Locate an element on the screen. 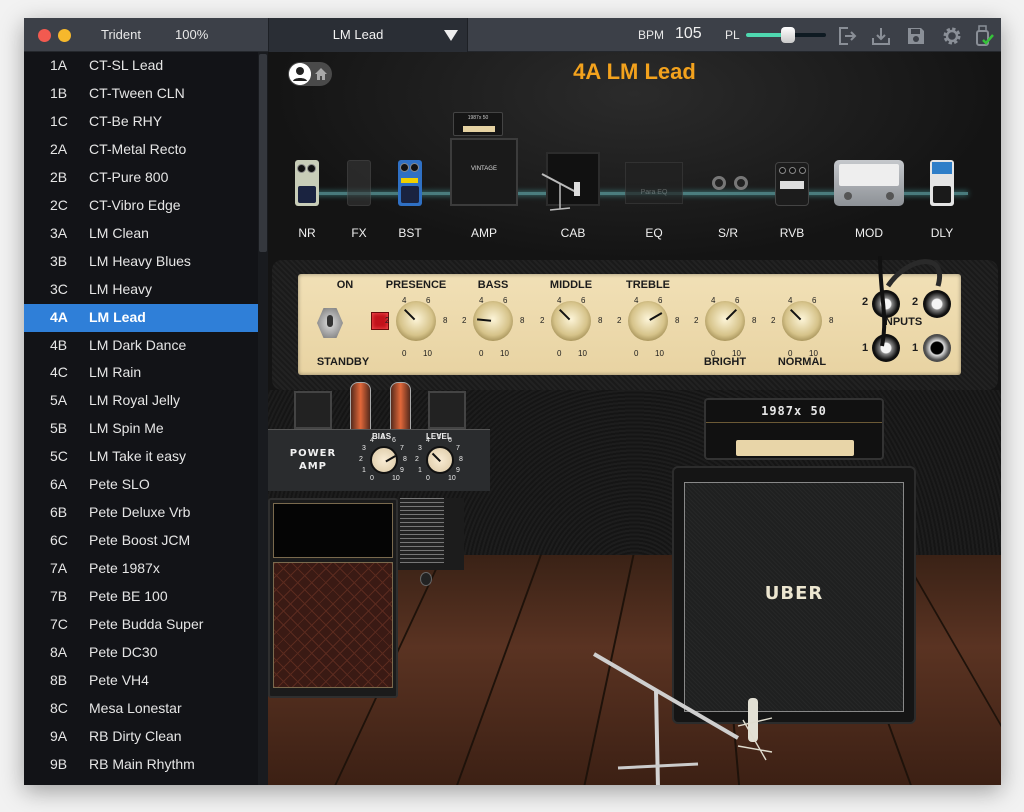  chain-label-nr: NR is located at coordinates (307, 233).